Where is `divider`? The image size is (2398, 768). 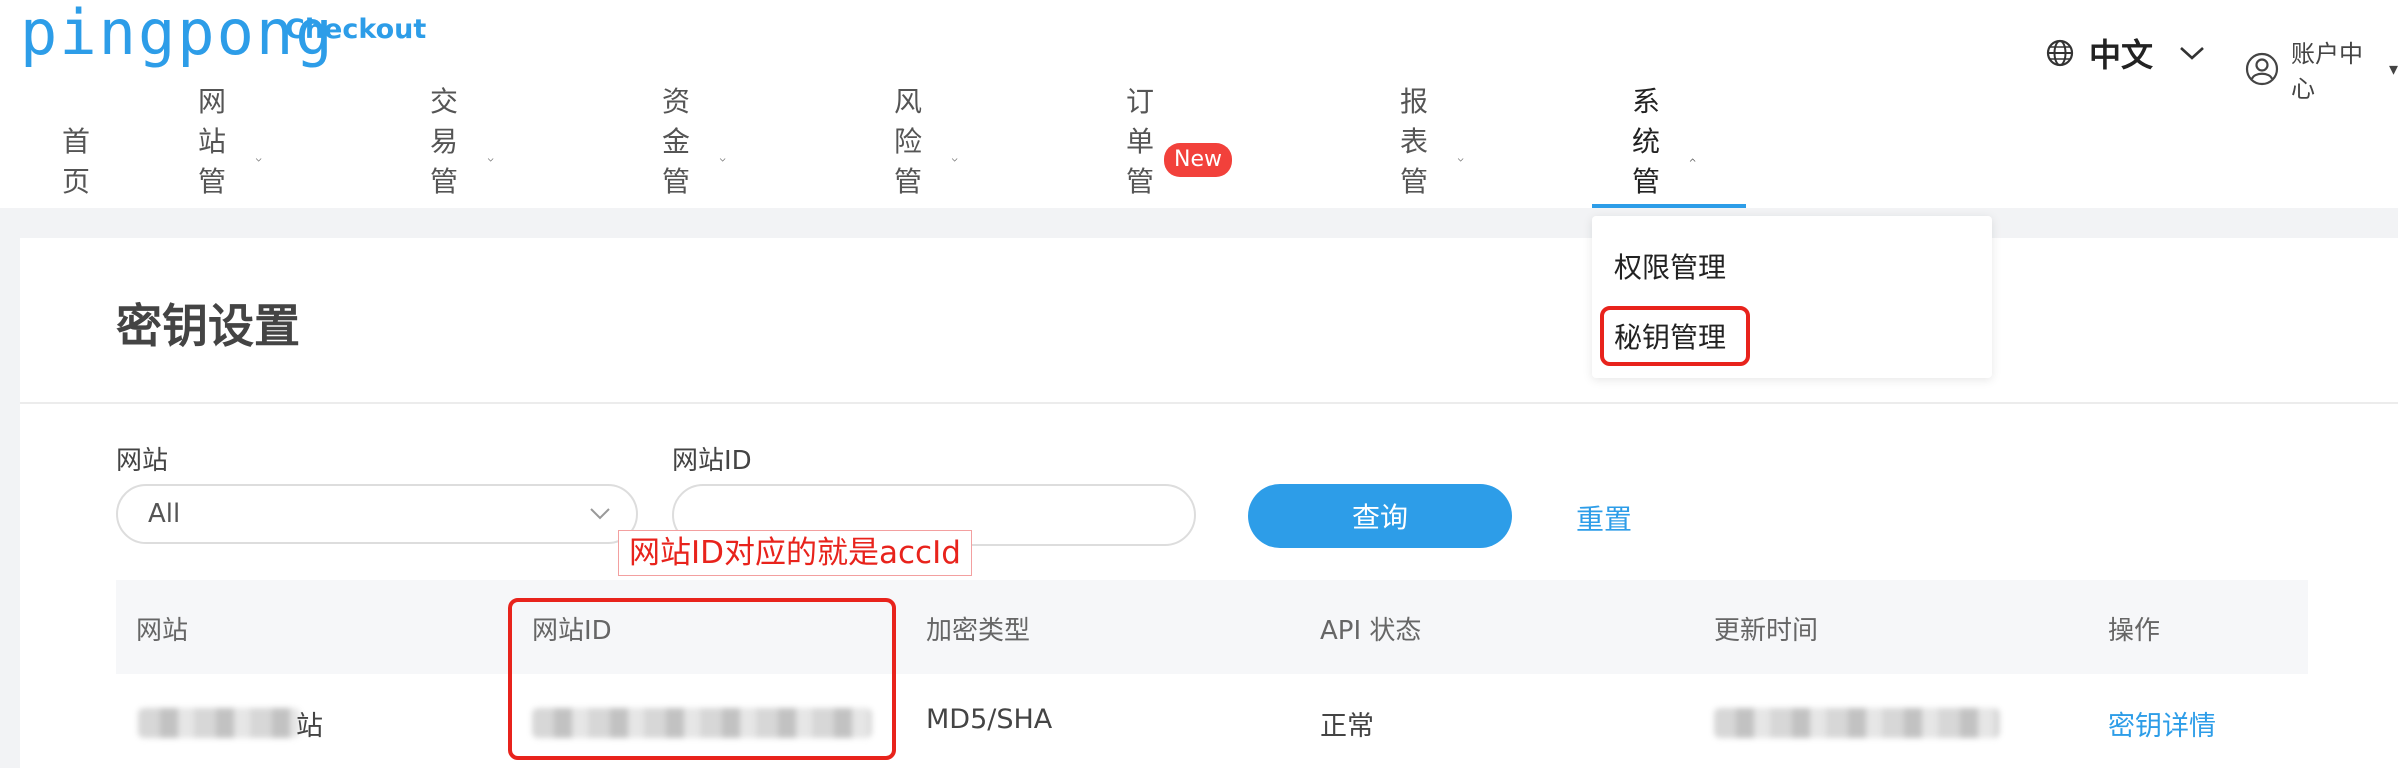 divider is located at coordinates (1209, 403).